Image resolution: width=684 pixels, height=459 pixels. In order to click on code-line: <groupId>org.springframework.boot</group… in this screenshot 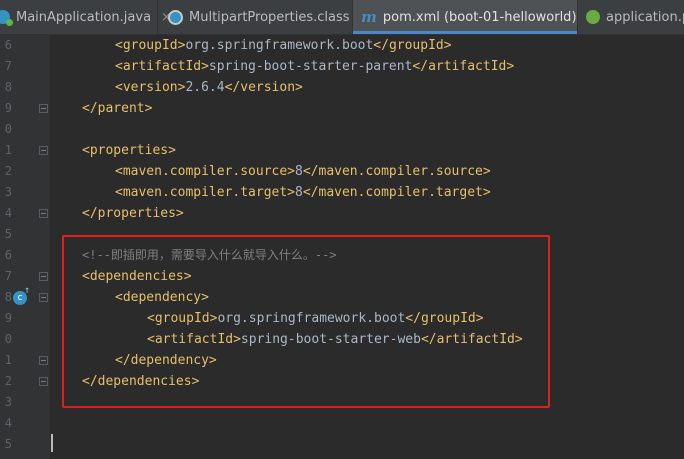, I will do `click(283, 45)`.